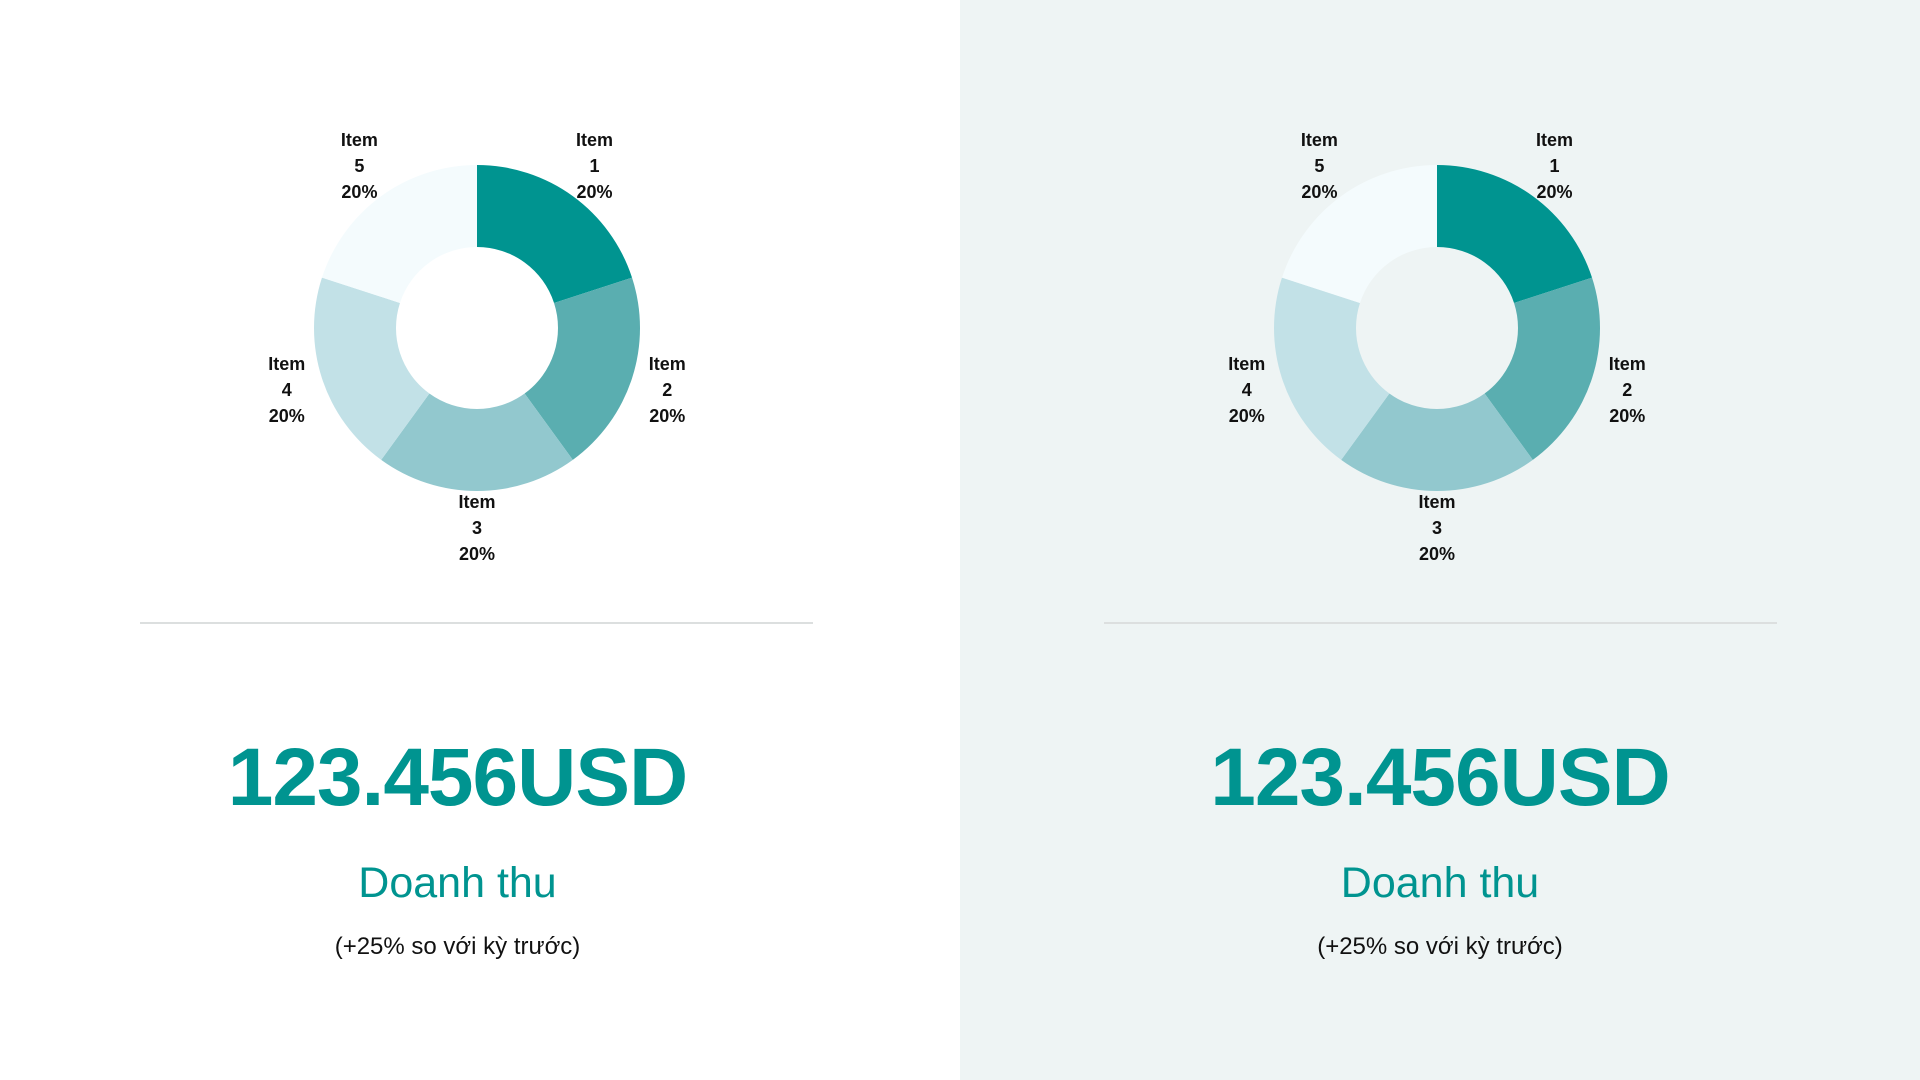 The height and width of the screenshot is (1080, 1920). Describe the element at coordinates (477, 347) in the screenshot. I see `donut-chart-left: Item 1 20% Item 2 20% Item 3 20% Item 4 20% Item 5 20%` at that location.